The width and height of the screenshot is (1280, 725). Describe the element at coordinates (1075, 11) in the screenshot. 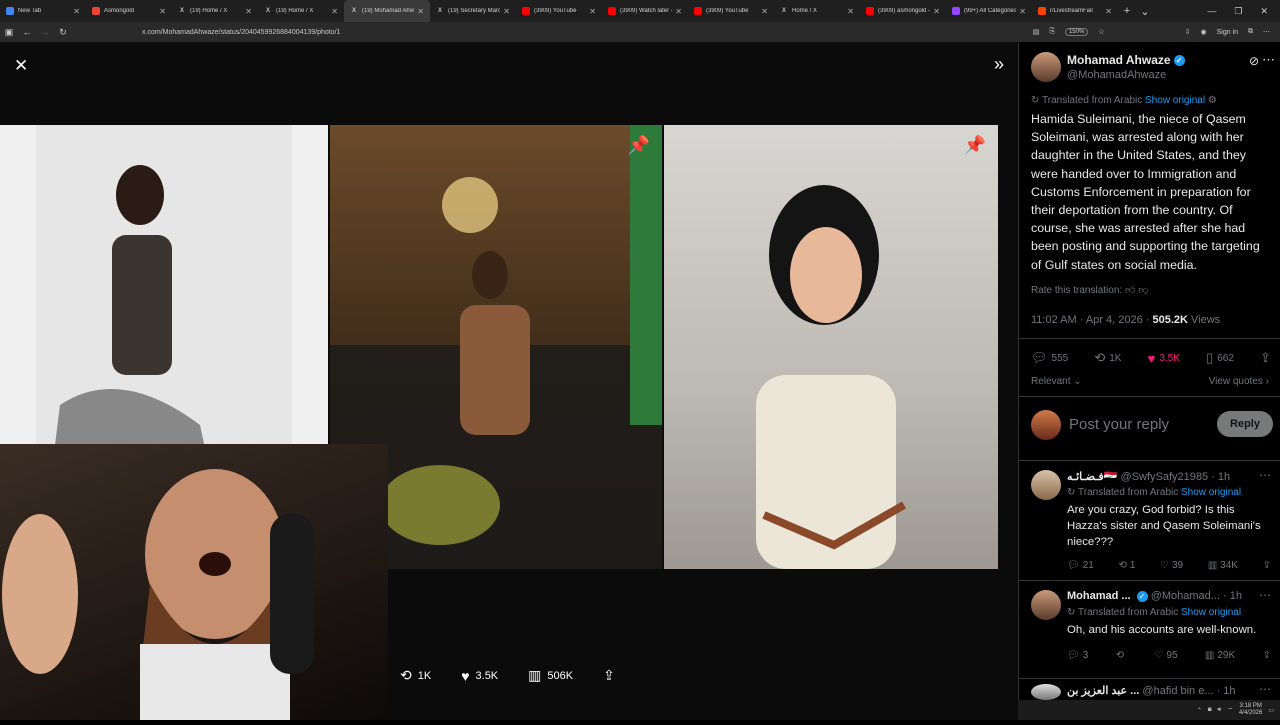

I see `tab-reddit: r/LivestreamFail ✕` at that location.